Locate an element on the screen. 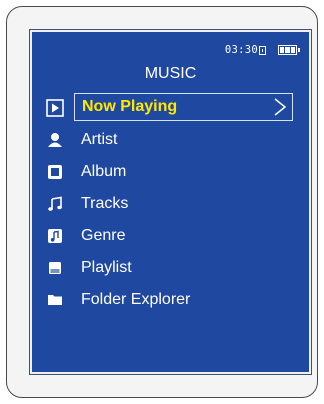 This screenshot has height=404, width=324. album-icon is located at coordinates (55, 172).